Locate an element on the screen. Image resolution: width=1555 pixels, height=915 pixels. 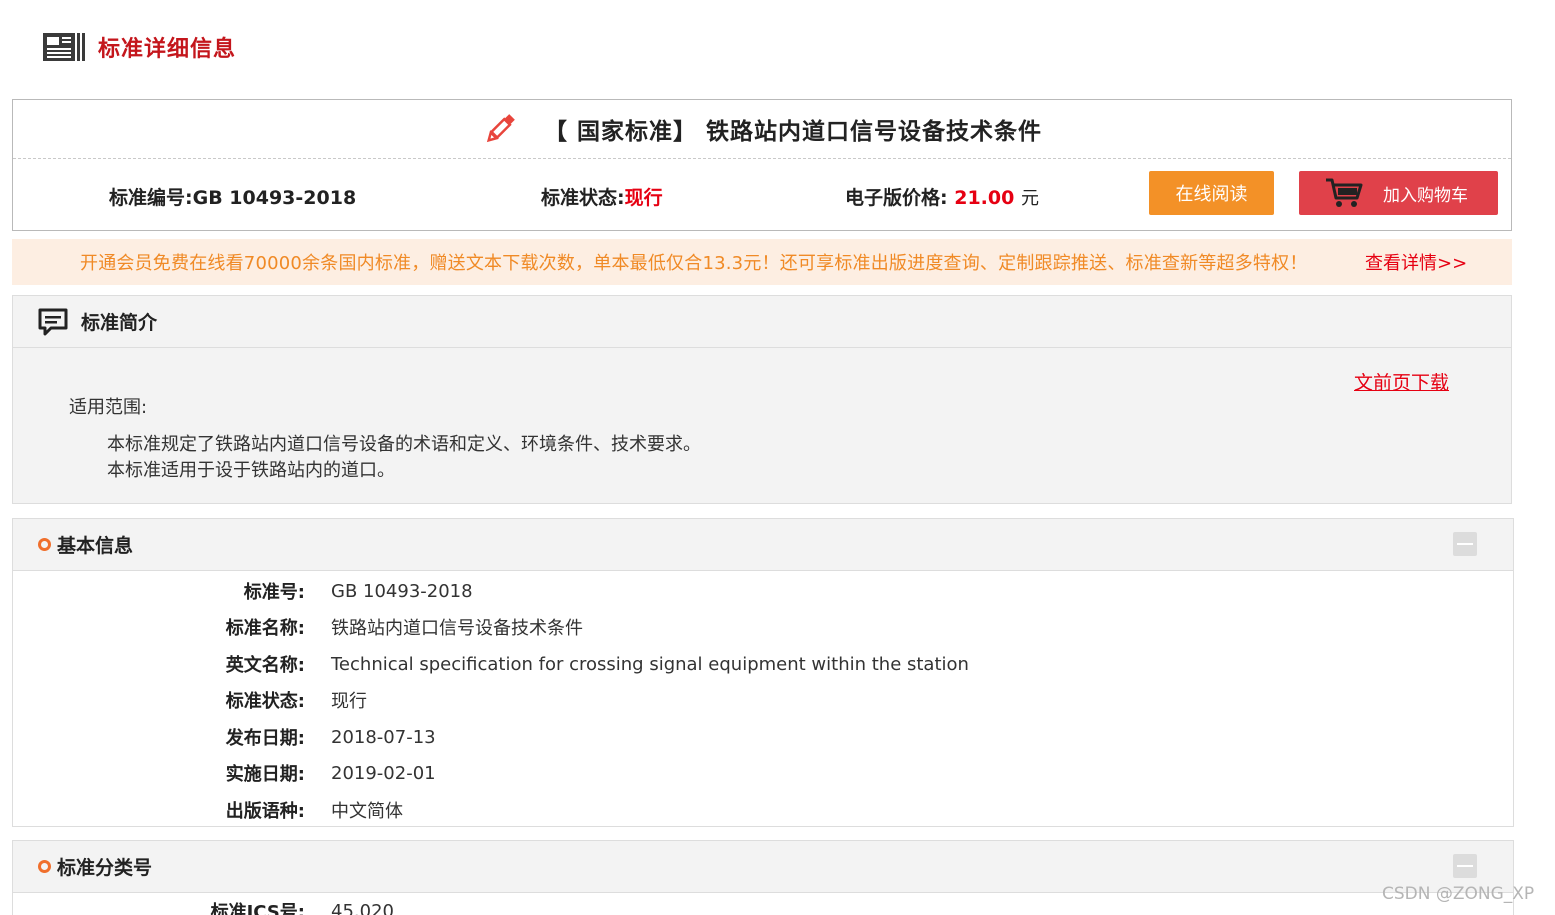
info-value: 现行 is located at coordinates (349, 701).